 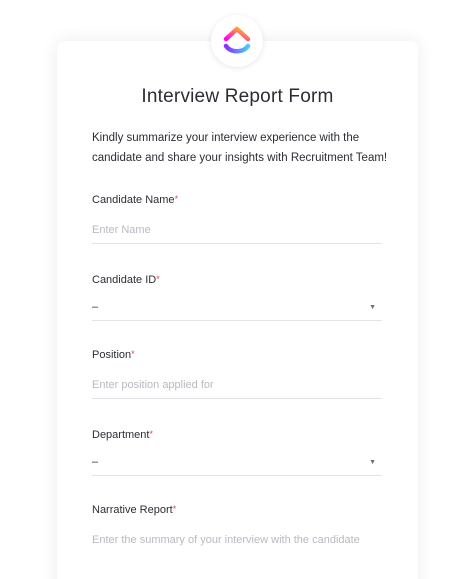 I want to click on candidate-name-field: Candidate Name*, so click(x=237, y=219).